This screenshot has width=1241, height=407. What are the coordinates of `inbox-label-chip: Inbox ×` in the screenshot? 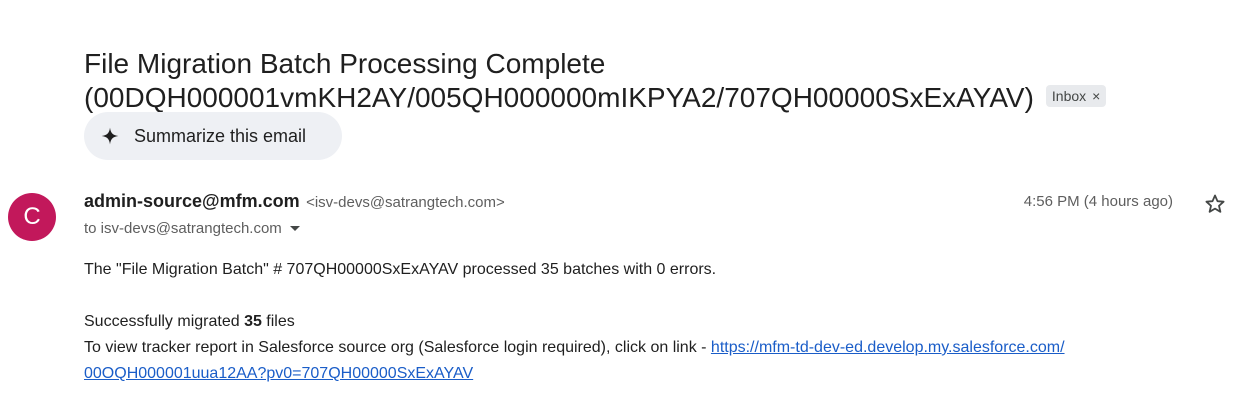 It's located at (1076, 96).